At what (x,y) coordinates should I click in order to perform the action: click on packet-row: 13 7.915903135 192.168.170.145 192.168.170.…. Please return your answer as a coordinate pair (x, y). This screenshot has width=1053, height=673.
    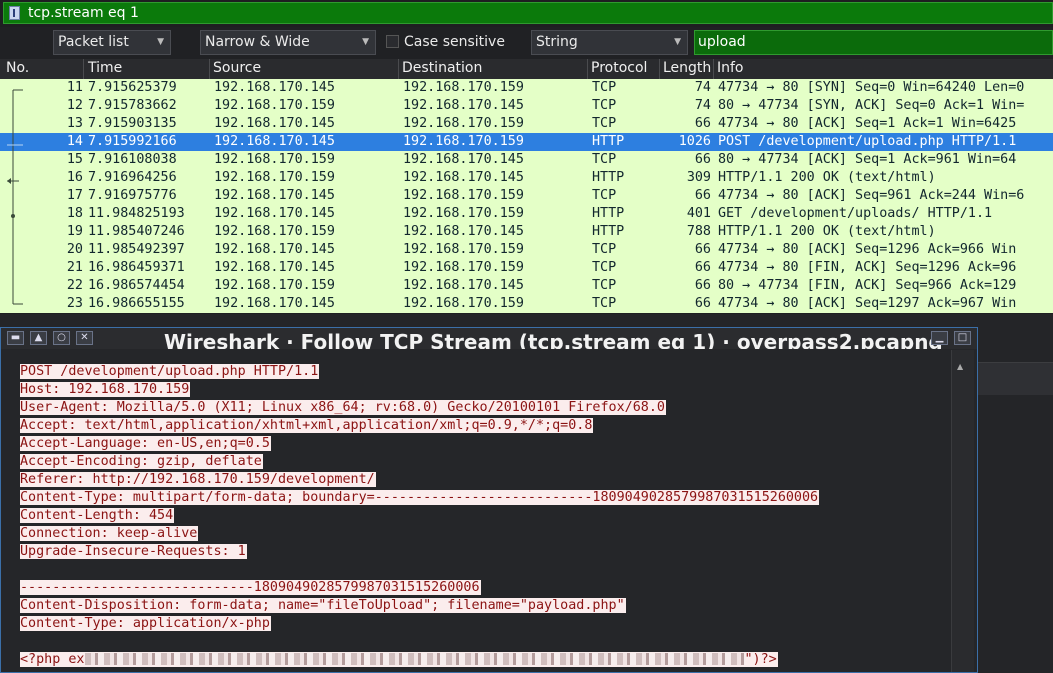
    Looking at the image, I should click on (526, 124).